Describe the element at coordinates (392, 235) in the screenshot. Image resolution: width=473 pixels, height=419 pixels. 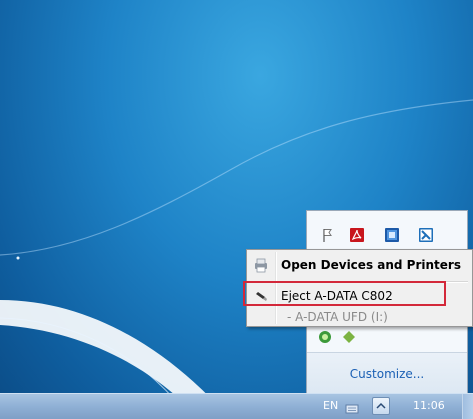
I see `blue-app-icon` at that location.